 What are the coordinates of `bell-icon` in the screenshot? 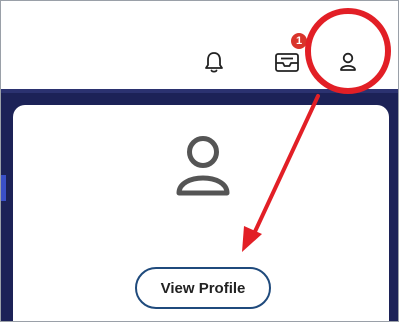 It's located at (214, 62).